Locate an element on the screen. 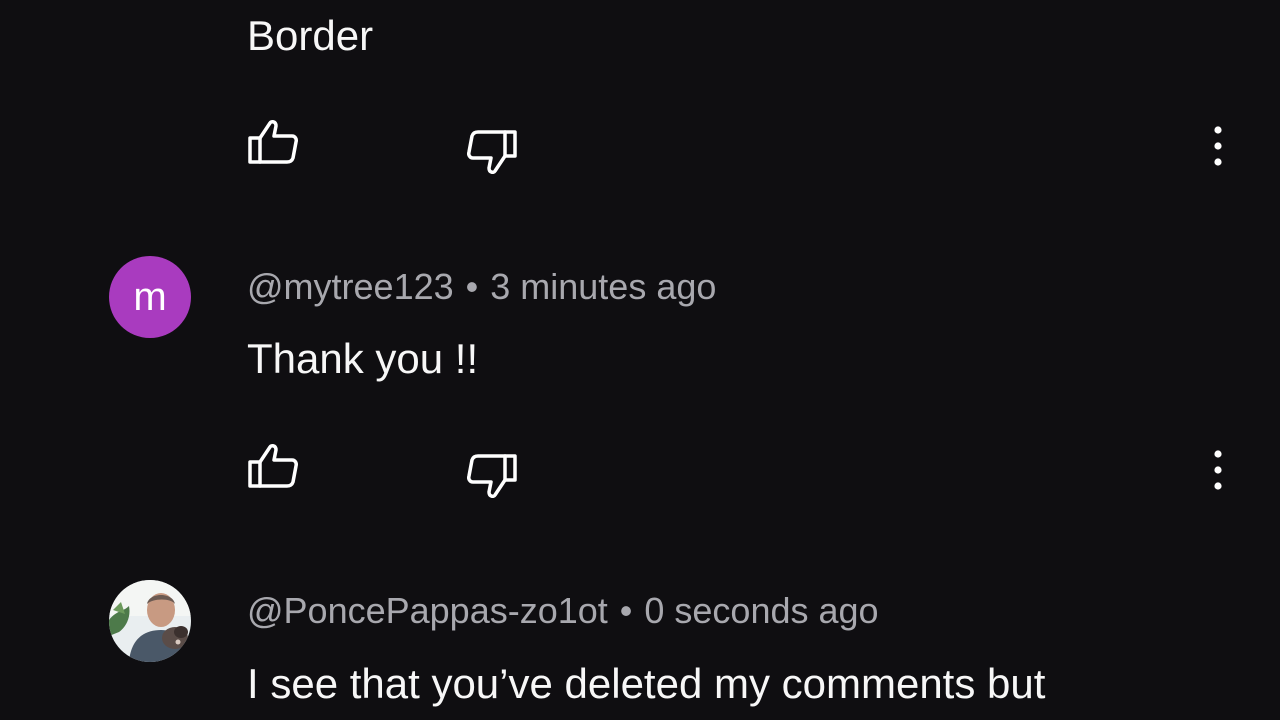 This screenshot has height=720, width=1280. user-photo-avatar is located at coordinates (150, 621).